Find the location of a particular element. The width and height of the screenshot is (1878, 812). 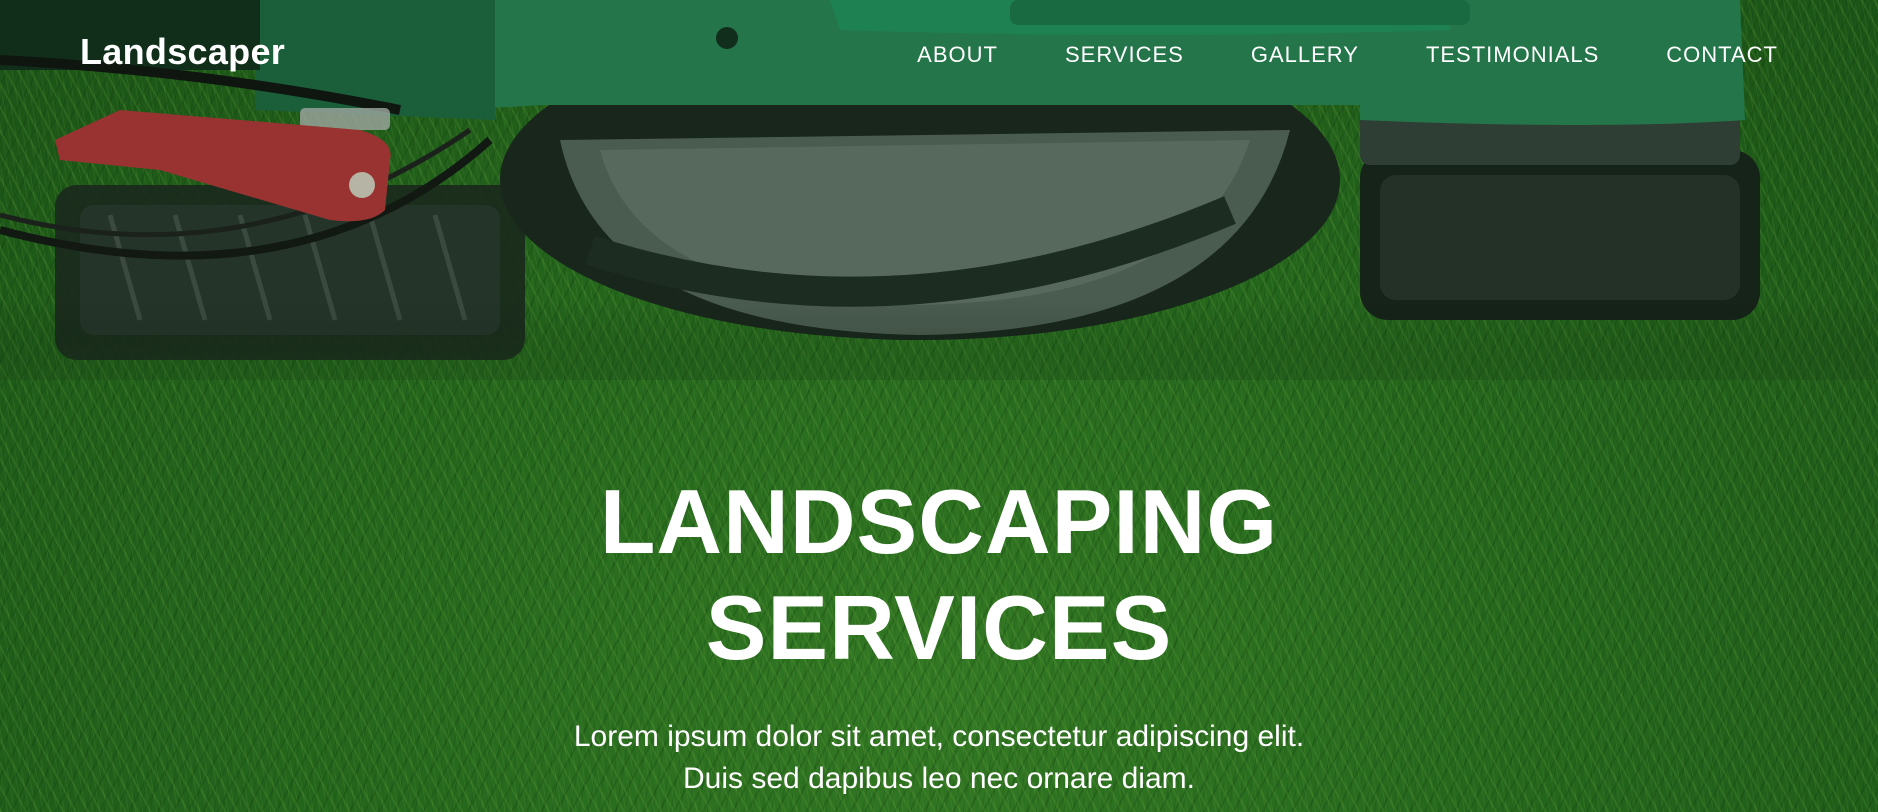

nav-item-about: ABOUT is located at coordinates (957, 55).